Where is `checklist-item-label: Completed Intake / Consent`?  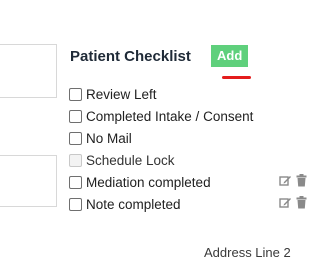 checklist-item-label: Completed Intake / Consent is located at coordinates (170, 116).